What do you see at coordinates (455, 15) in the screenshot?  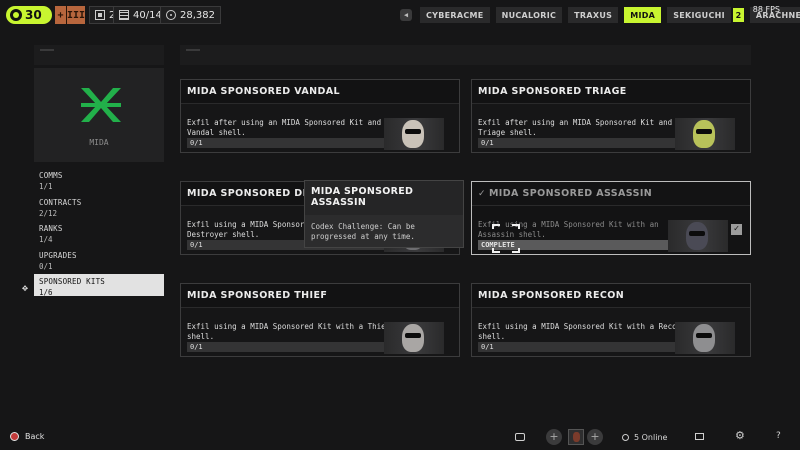 I see `tab-cyberacme: CYBERACME` at bounding box center [455, 15].